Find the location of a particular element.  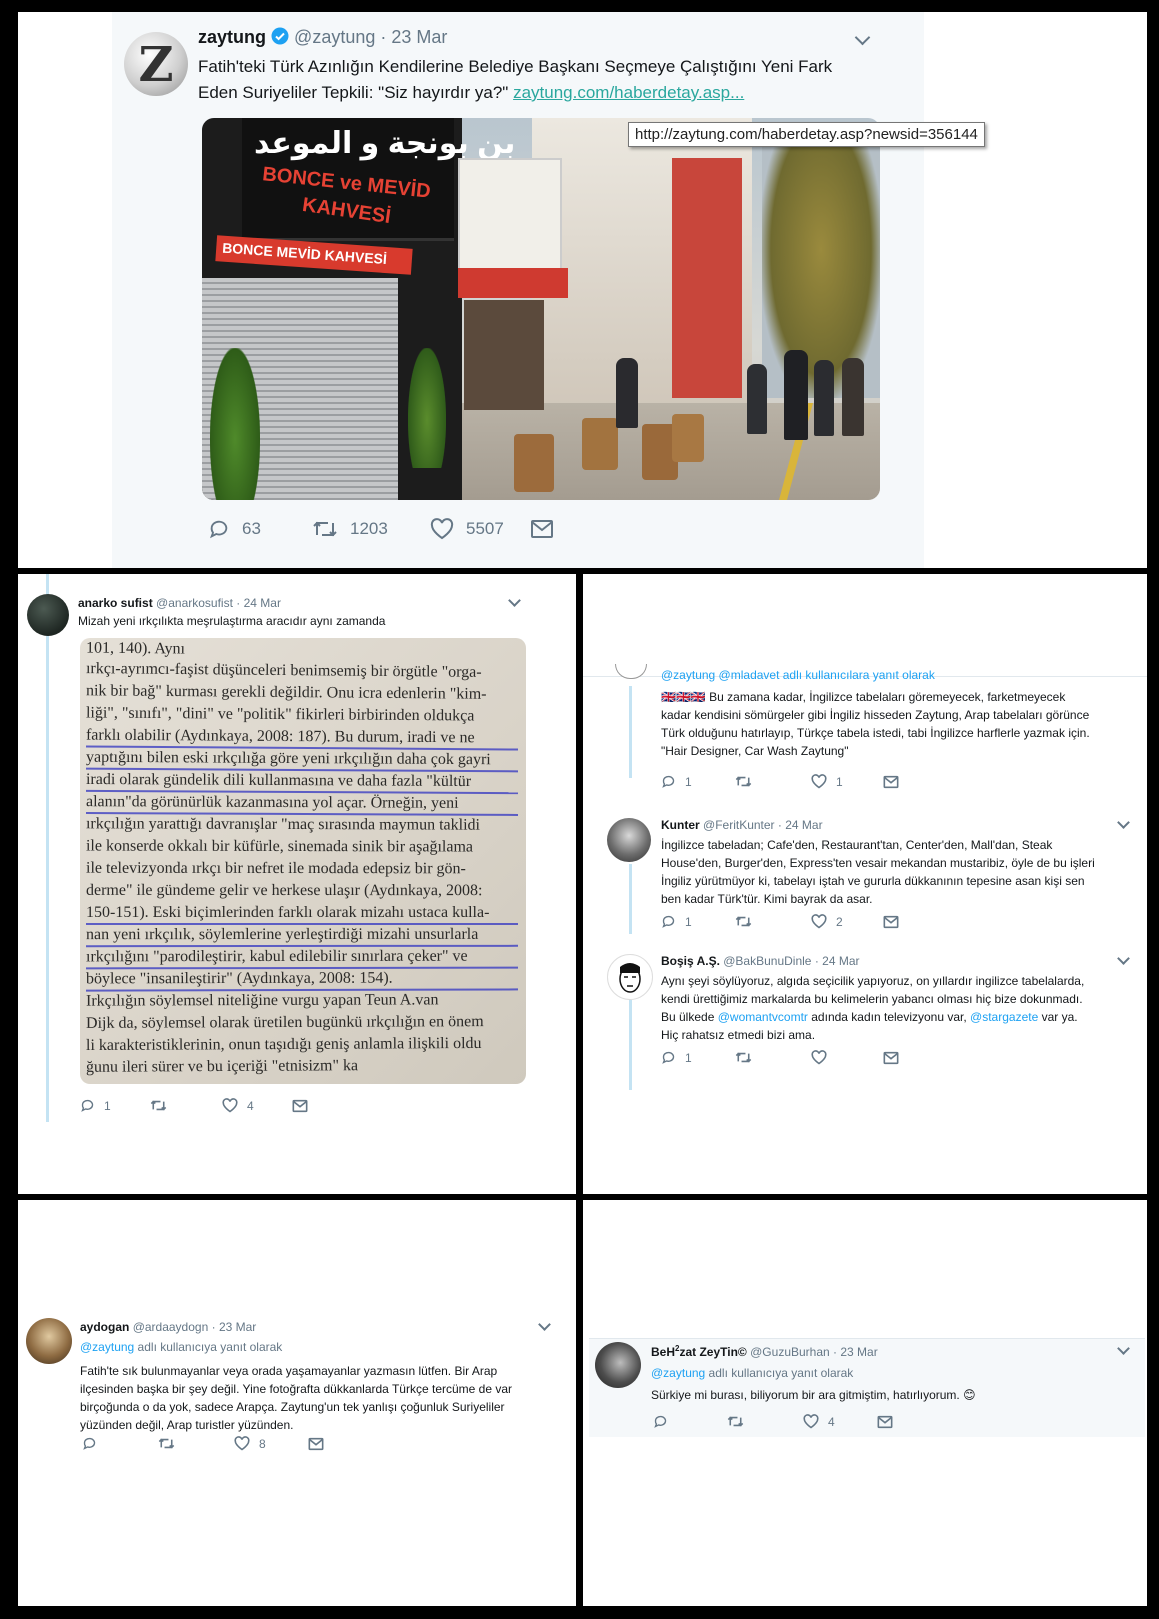

like-button: 1 is located at coordinates (847, 781).